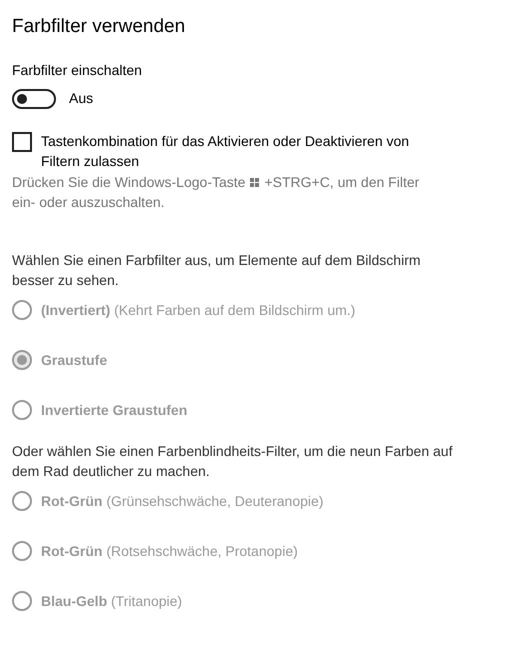  I want to click on toggle-state: Aus, so click(81, 98).